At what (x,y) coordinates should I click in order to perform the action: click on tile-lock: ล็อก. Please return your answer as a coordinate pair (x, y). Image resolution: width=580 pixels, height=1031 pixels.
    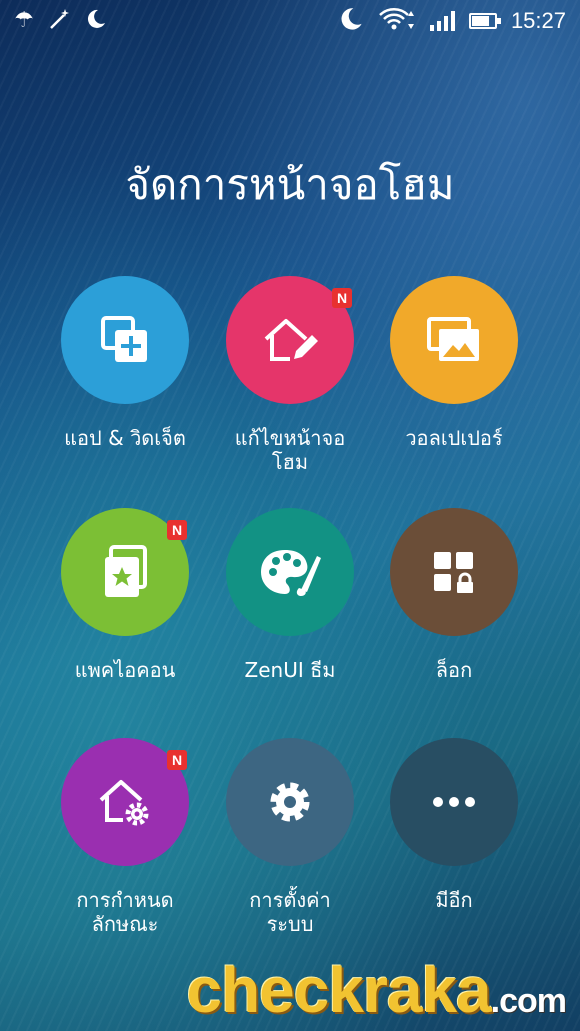
    Looking at the image, I should click on (454, 595).